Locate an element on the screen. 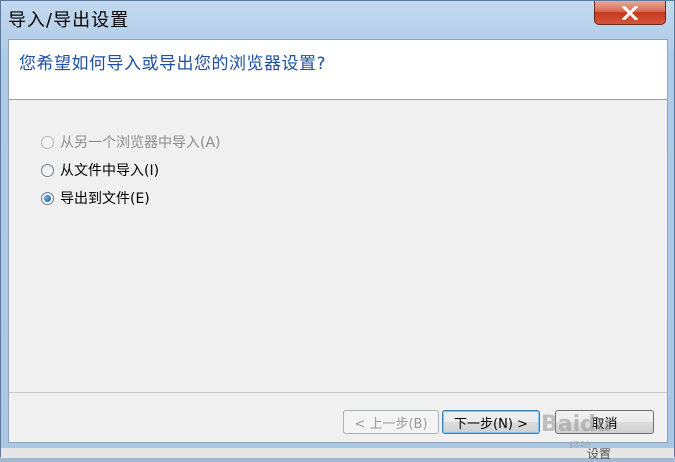  option-group: 从另一个浏览器中导入(A) 从文件中导入(I) 导出到文件(E) is located at coordinates (131, 170).